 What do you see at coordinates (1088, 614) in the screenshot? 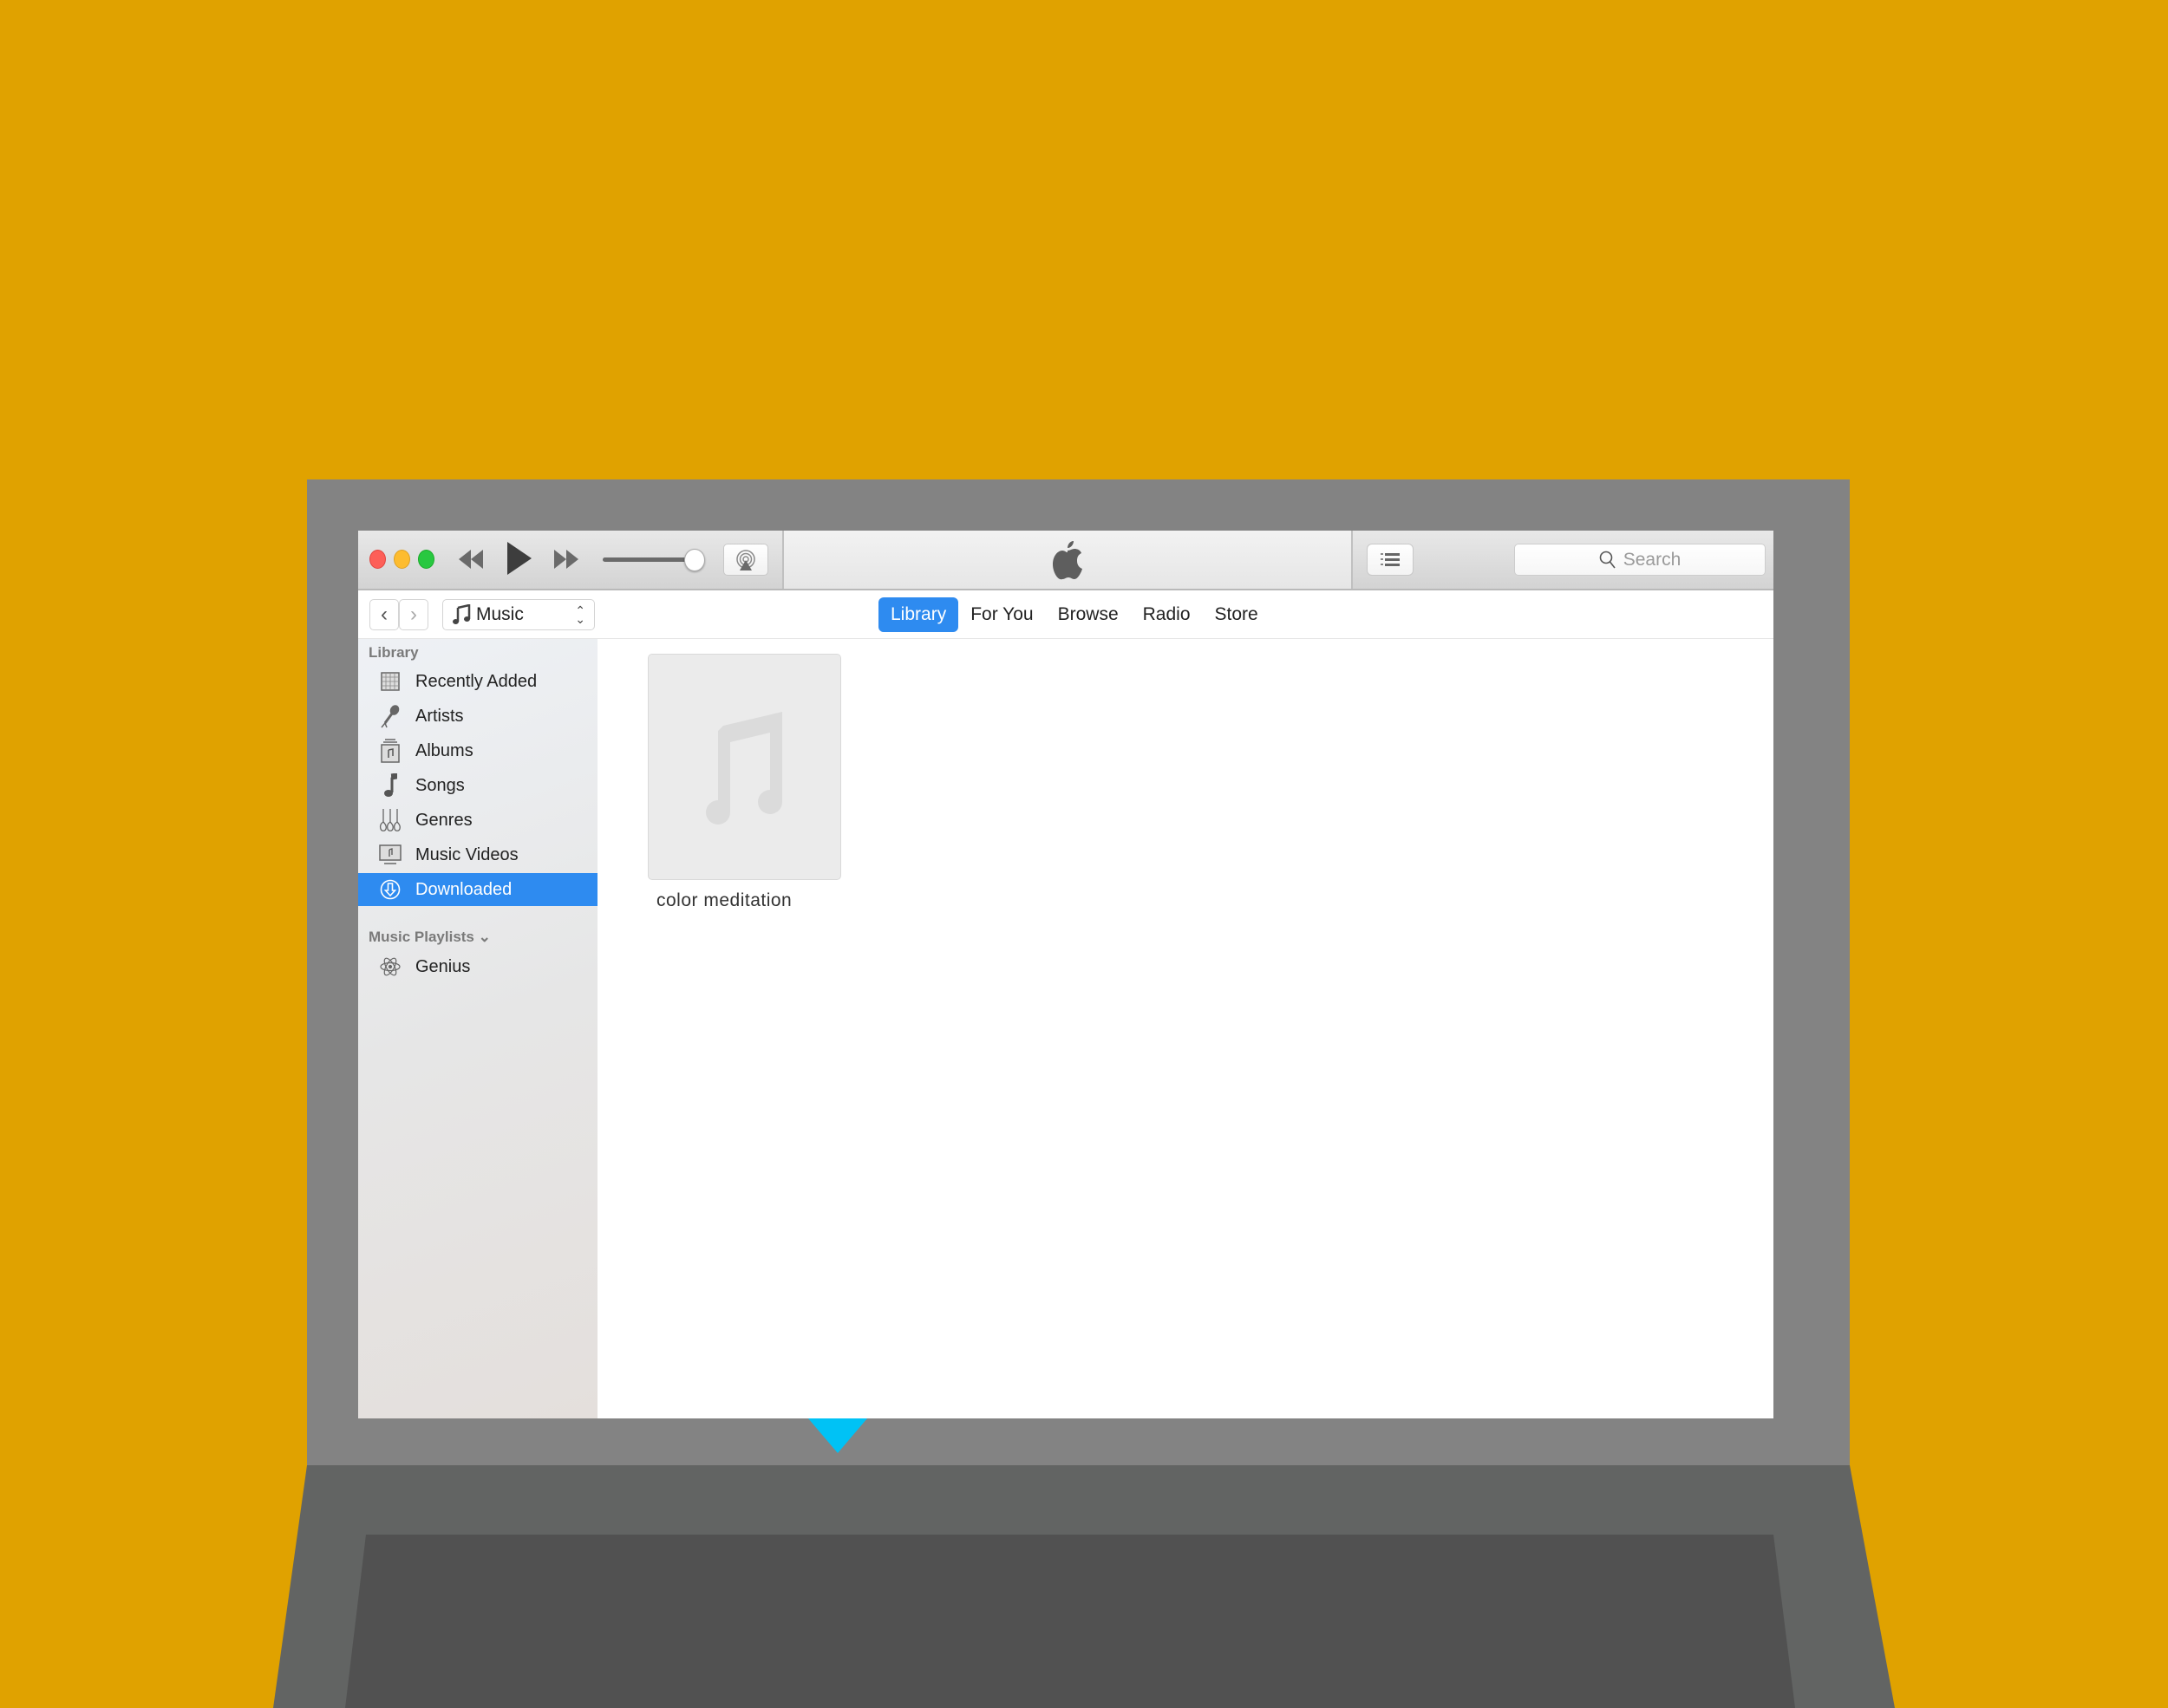
I see `tab-browse: Browse` at bounding box center [1088, 614].